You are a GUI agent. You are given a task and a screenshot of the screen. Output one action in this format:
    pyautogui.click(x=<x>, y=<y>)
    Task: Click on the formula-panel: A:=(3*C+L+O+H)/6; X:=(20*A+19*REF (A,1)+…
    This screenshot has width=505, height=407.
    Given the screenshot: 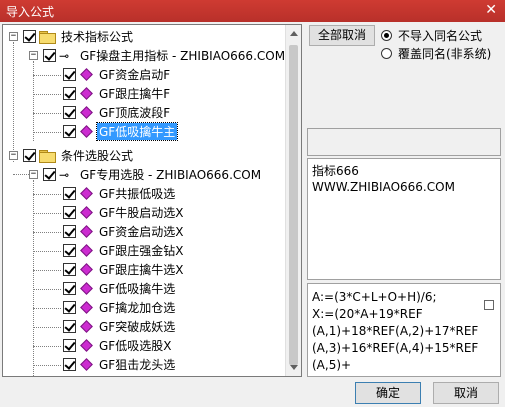 What is the action you would take?
    pyautogui.click(x=404, y=330)
    